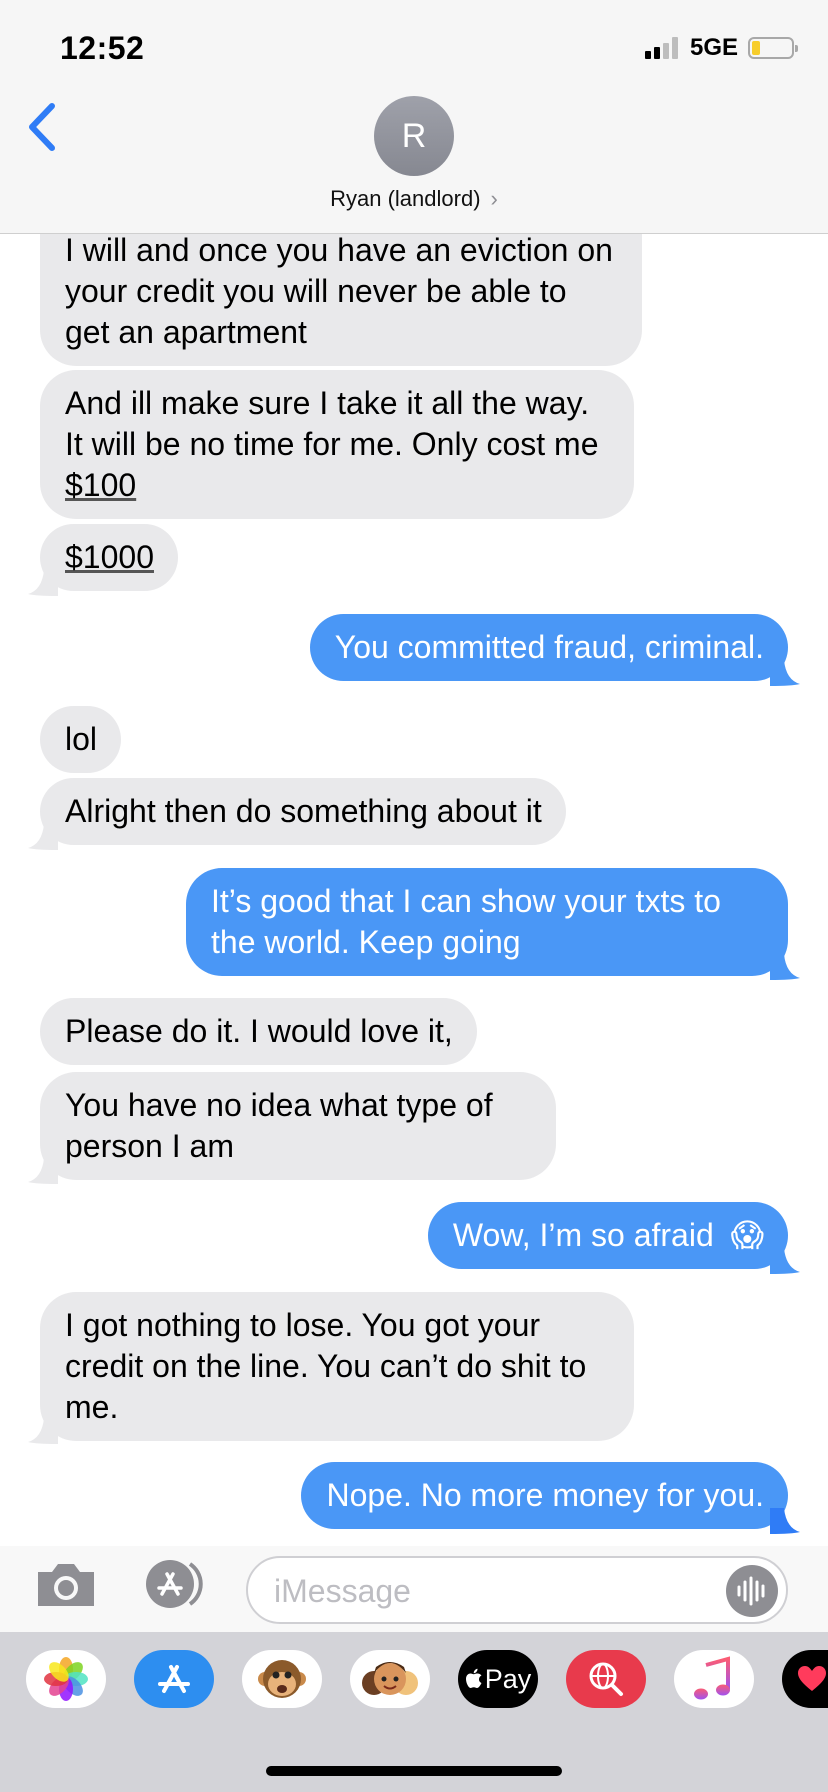  Describe the element at coordinates (405, 198) in the screenshot. I see `contact-name: Ryan (landlord)` at that location.